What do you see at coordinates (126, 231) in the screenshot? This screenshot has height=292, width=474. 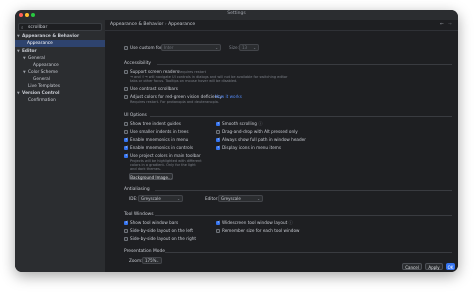 I see `side-by-side-left-checkbox` at bounding box center [126, 231].